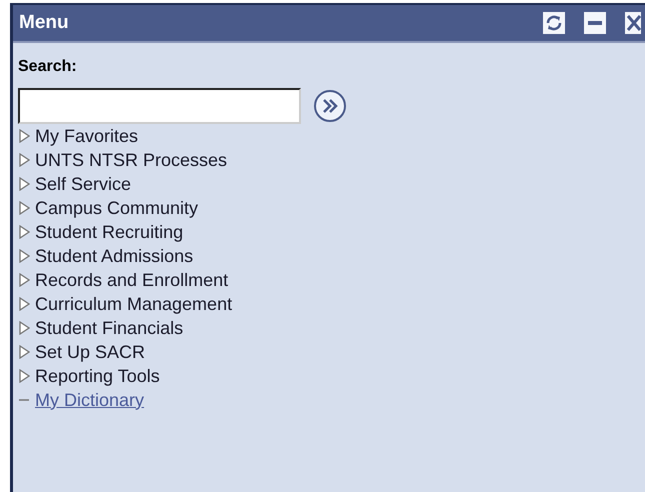 The height and width of the screenshot is (492, 645). What do you see at coordinates (595, 23) in the screenshot?
I see `minimize-icon` at bounding box center [595, 23].